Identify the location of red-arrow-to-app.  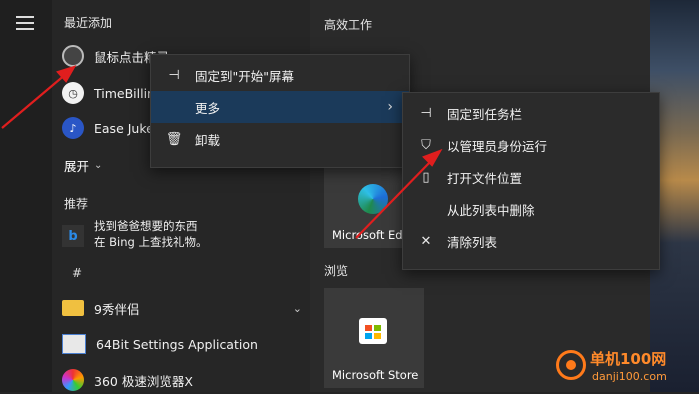
(39, 97).